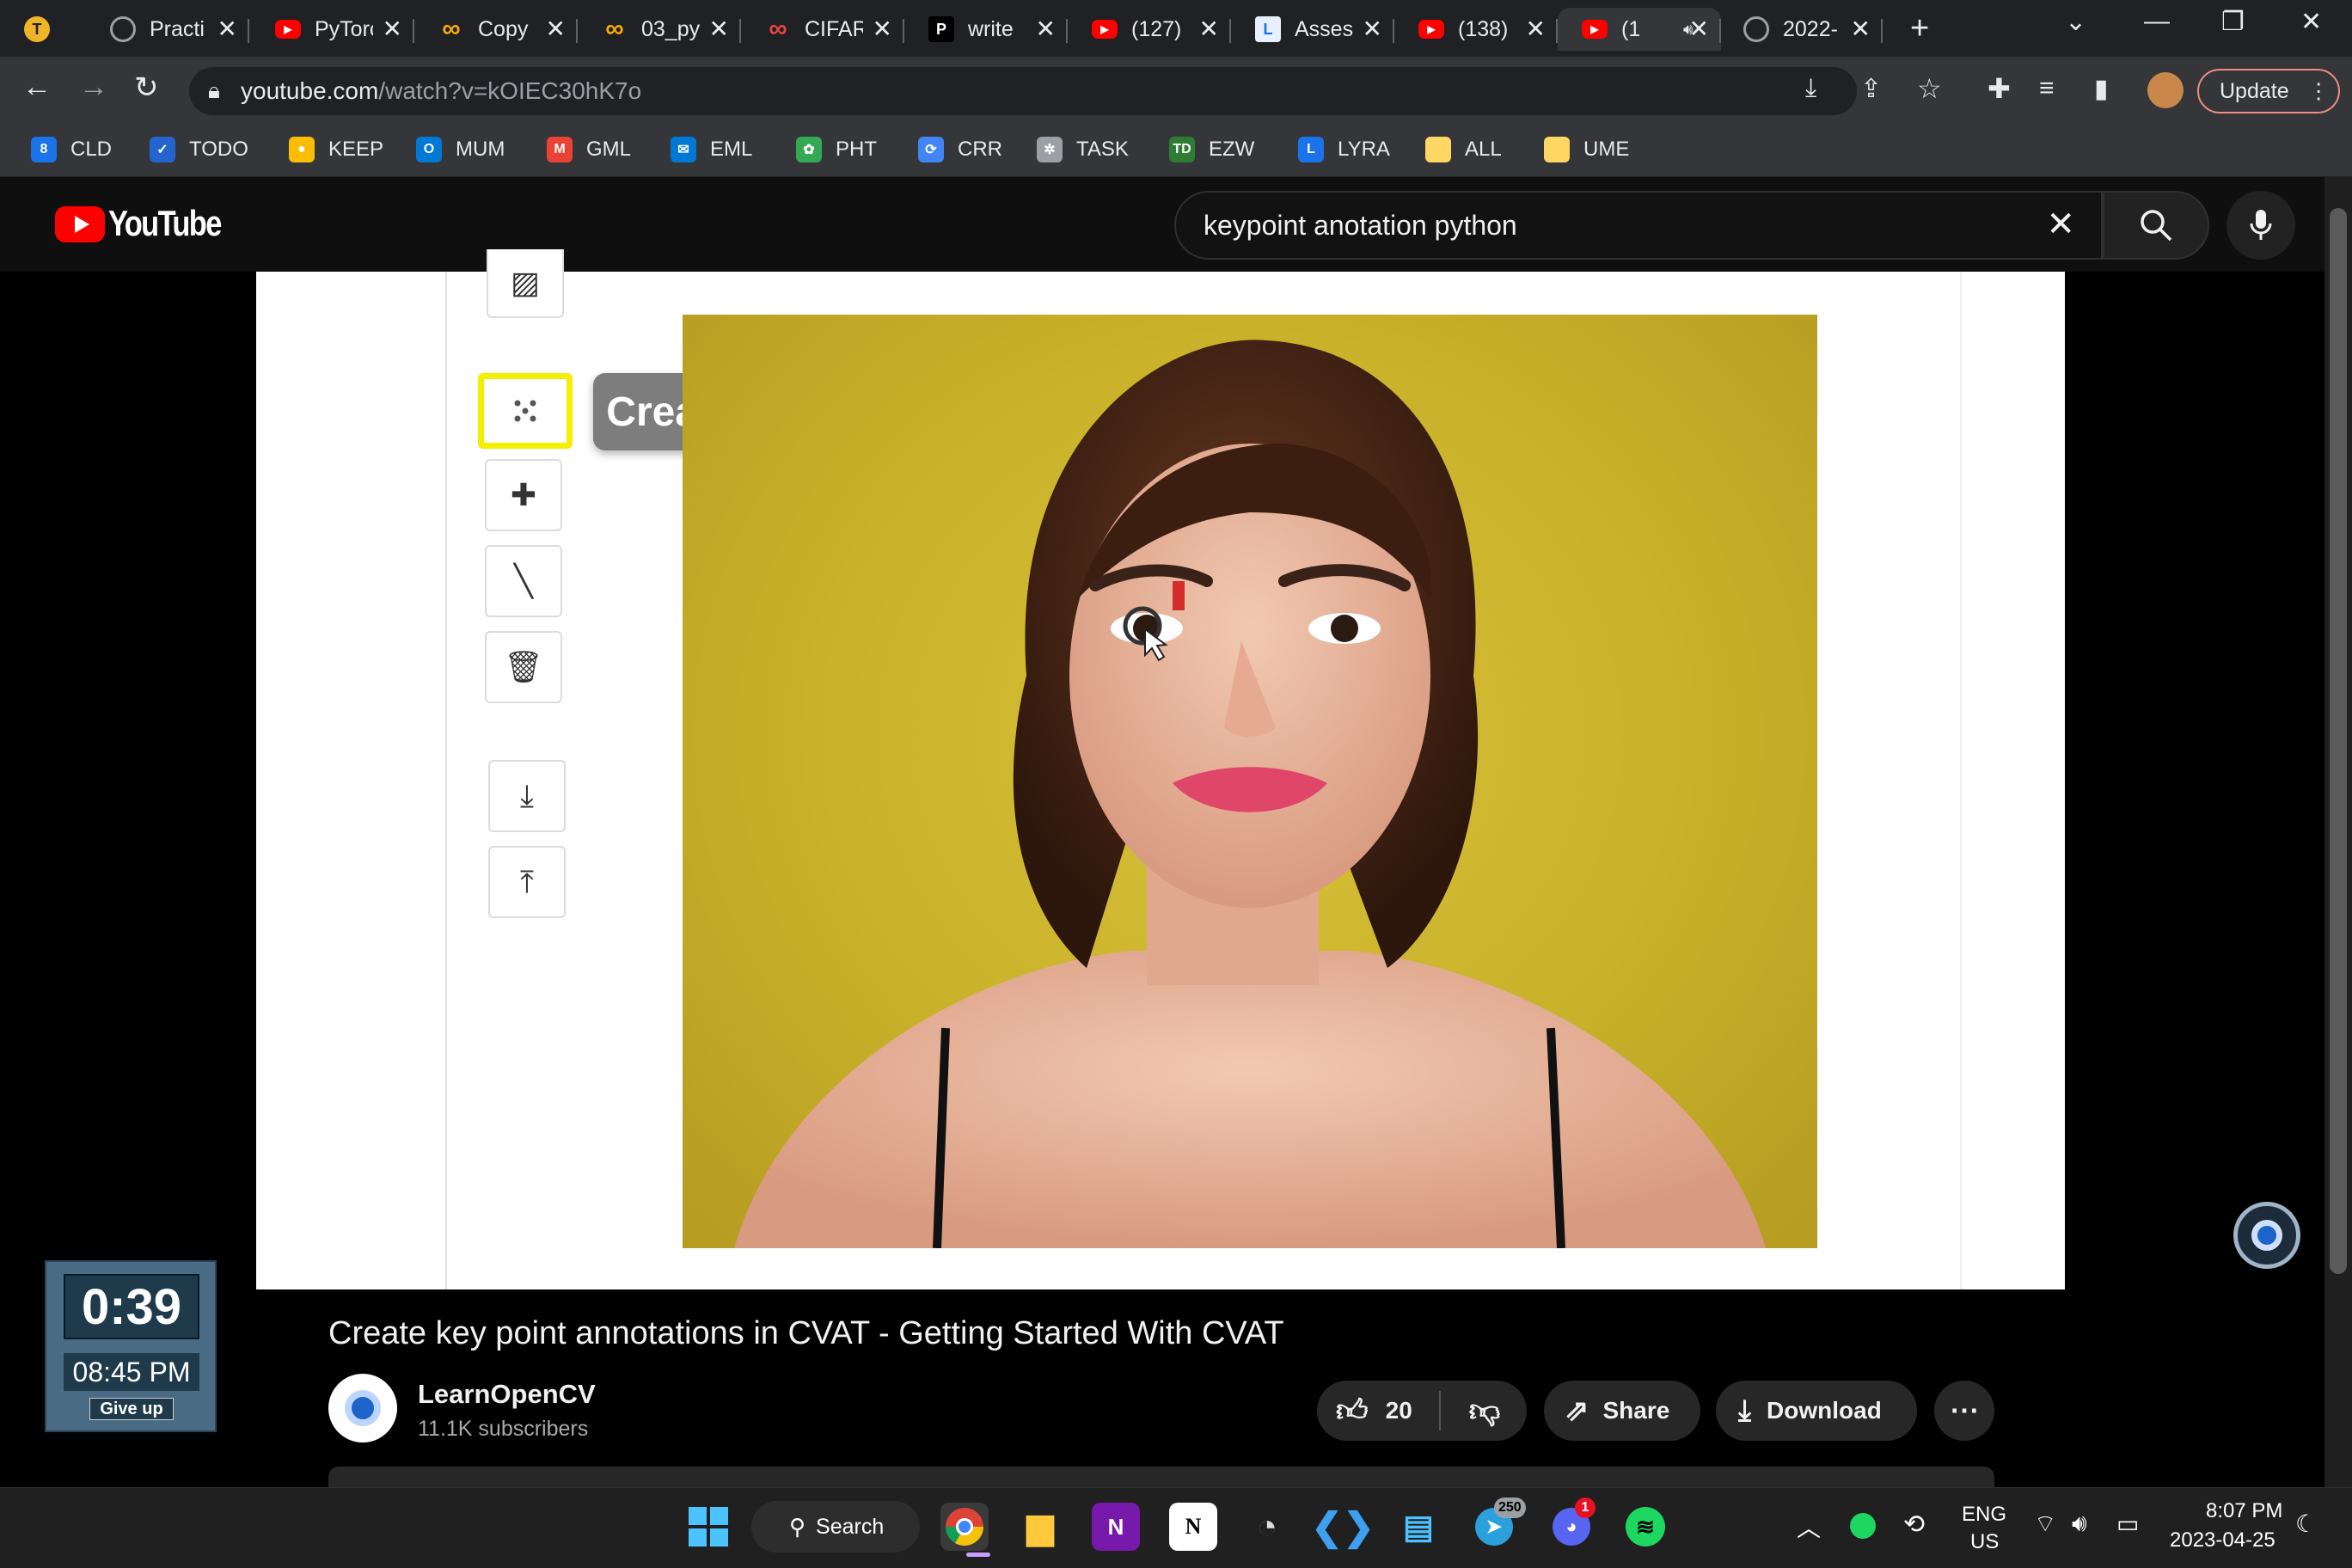 The image size is (2352, 1568). What do you see at coordinates (1571, 1524) in the screenshot?
I see `discord-icon: ◕ 1` at bounding box center [1571, 1524].